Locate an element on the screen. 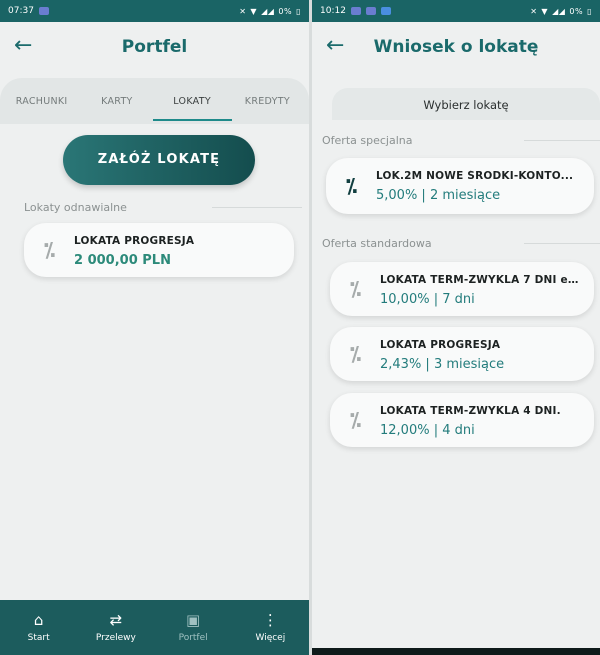 This screenshot has height=655, width=600. bluetooth-icon is located at coordinates (385, 11).